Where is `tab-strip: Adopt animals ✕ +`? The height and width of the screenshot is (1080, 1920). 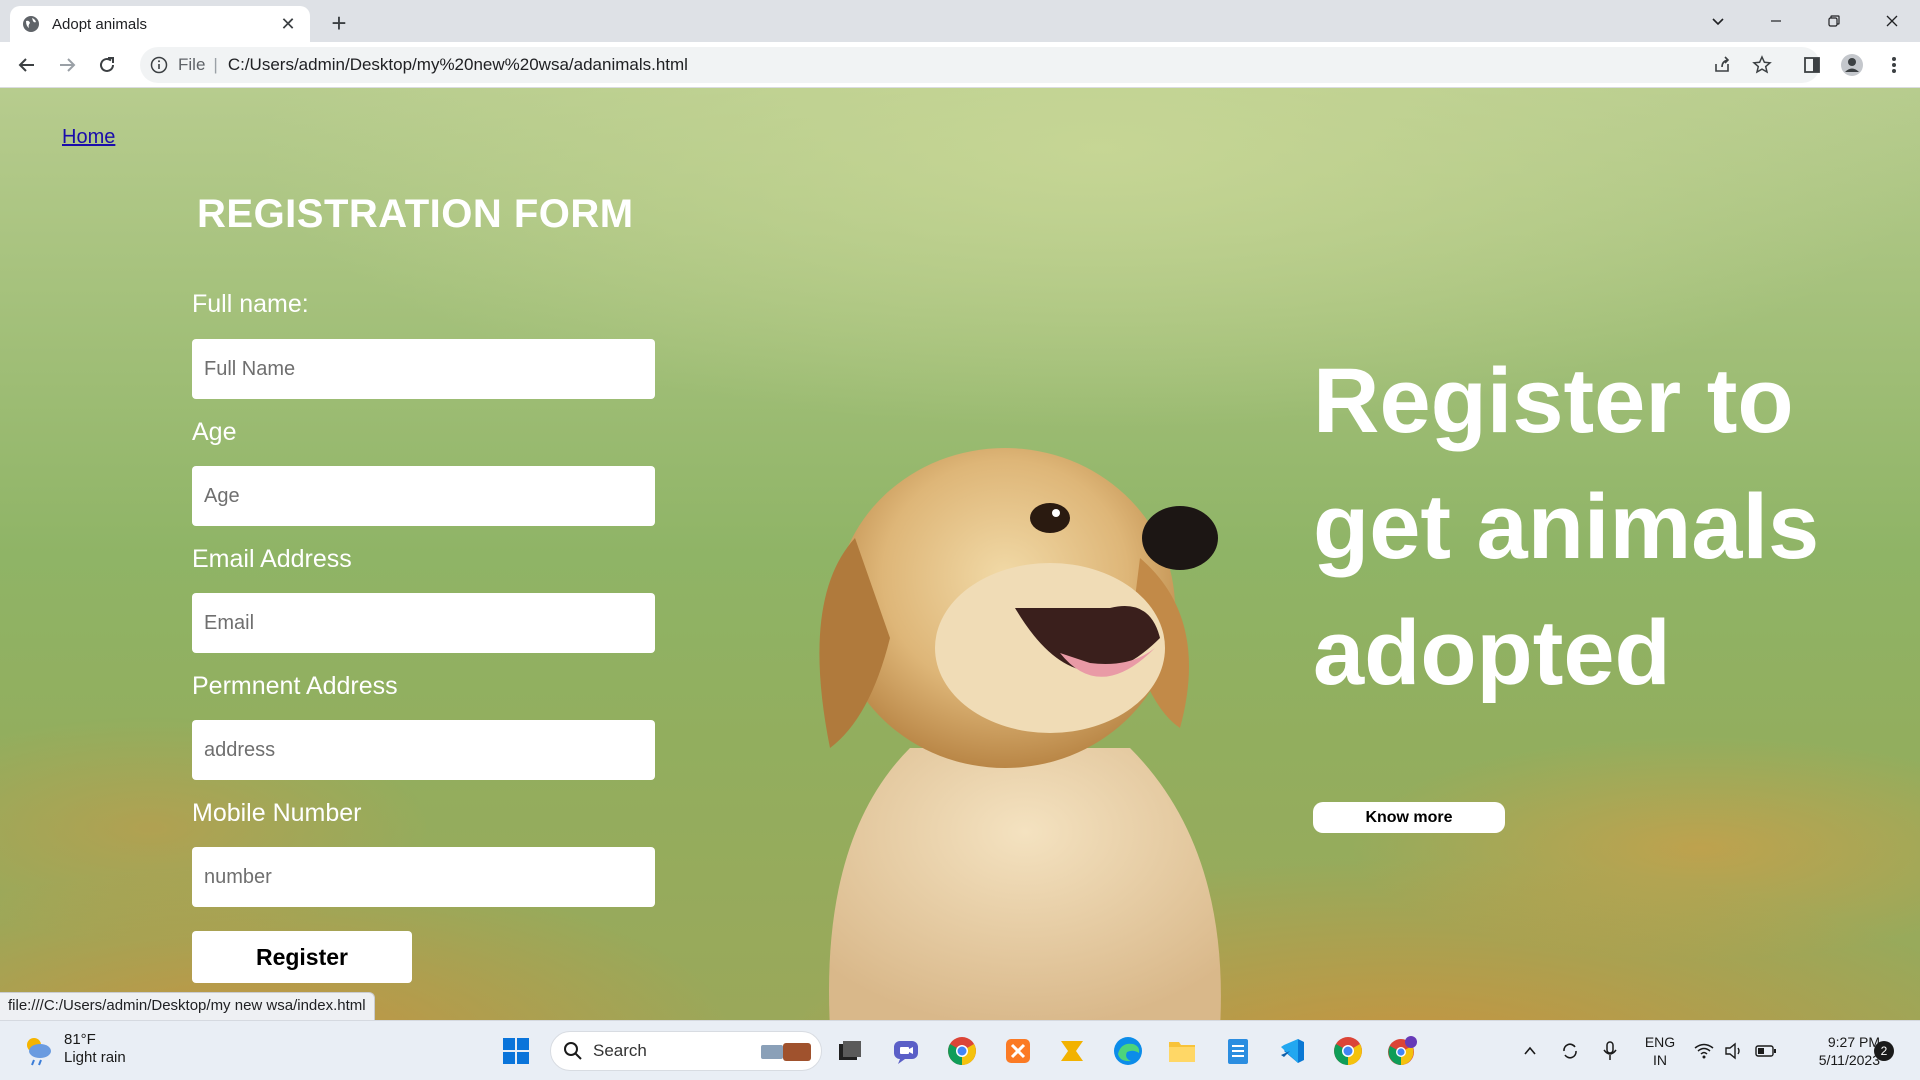
tab-strip: Adopt animals ✕ + is located at coordinates (960, 21).